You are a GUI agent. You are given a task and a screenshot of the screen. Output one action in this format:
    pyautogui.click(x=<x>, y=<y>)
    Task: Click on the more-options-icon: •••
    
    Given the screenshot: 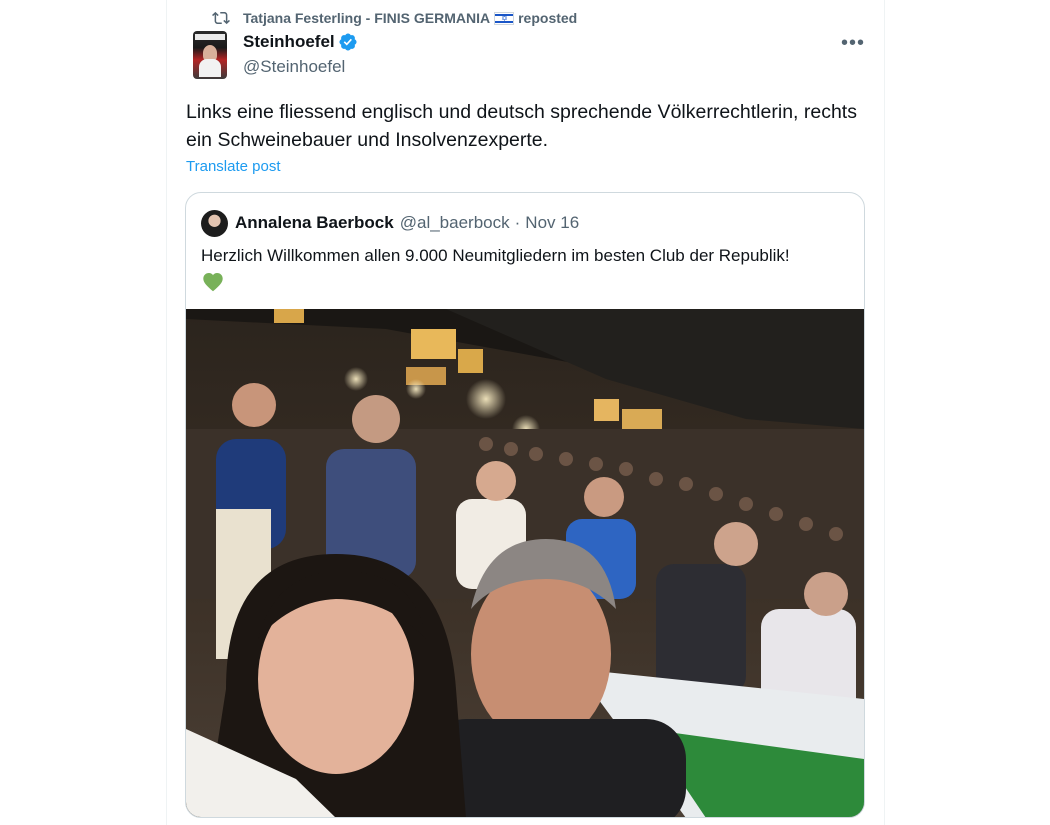 What is the action you would take?
    pyautogui.click(x=853, y=43)
    